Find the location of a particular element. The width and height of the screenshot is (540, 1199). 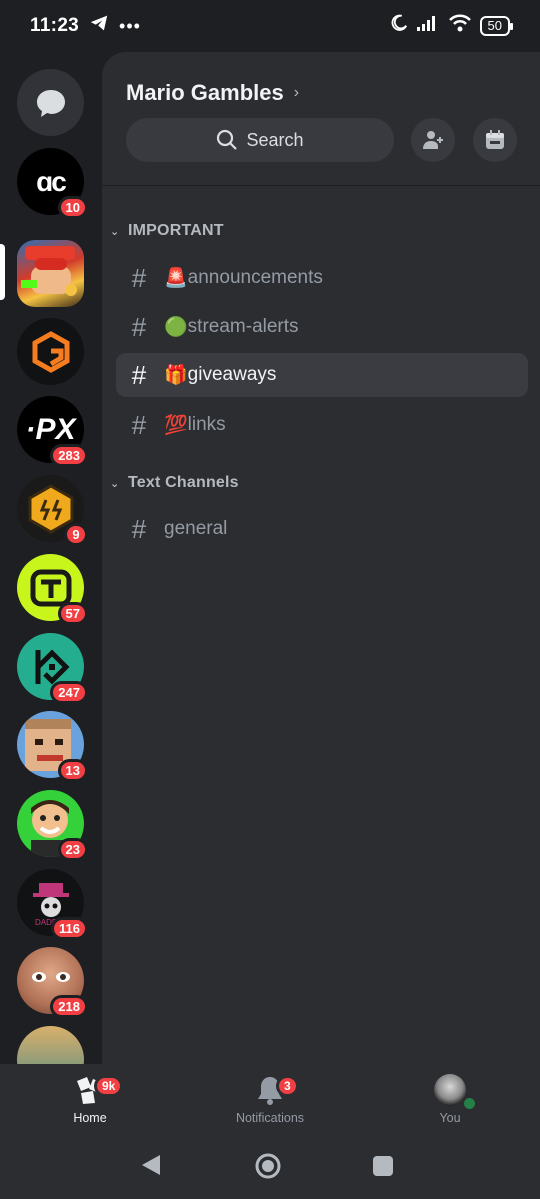

recents-button is located at coordinates (383, 1168).